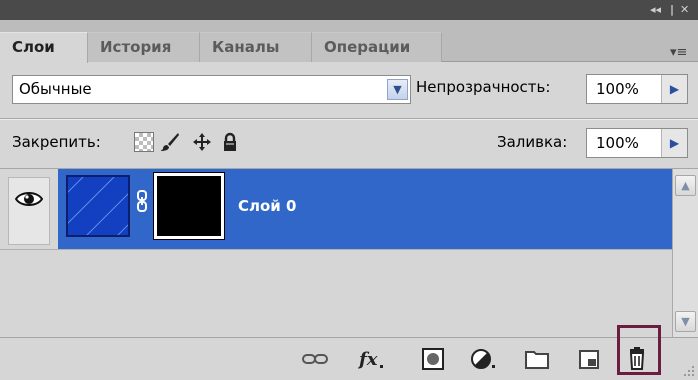  I want to click on lock-transparent-icon, so click(144, 142).